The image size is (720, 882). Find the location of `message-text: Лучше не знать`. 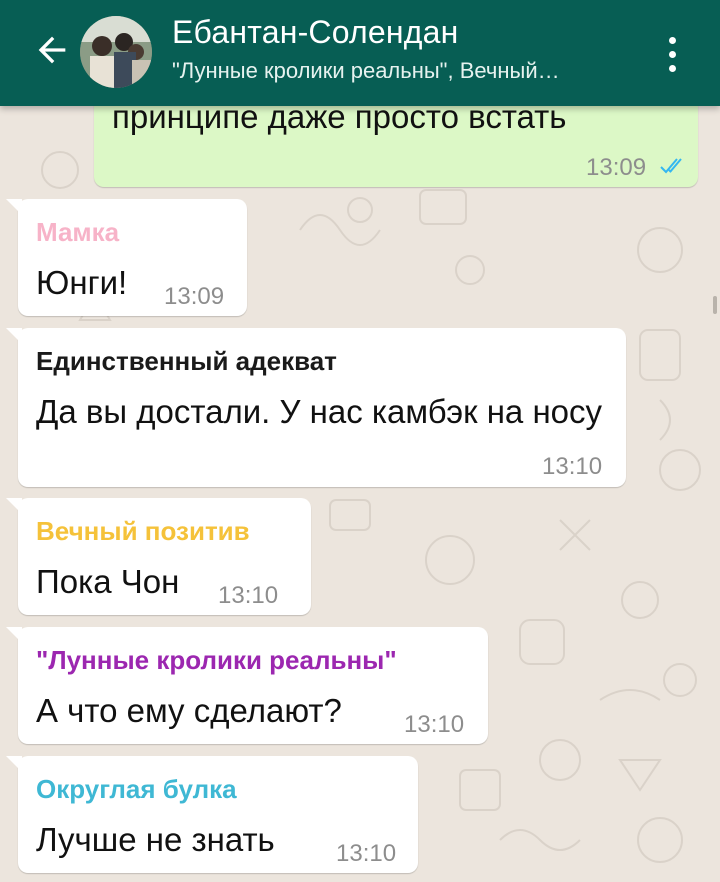

message-text: Лучше не знать is located at coordinates (155, 839).